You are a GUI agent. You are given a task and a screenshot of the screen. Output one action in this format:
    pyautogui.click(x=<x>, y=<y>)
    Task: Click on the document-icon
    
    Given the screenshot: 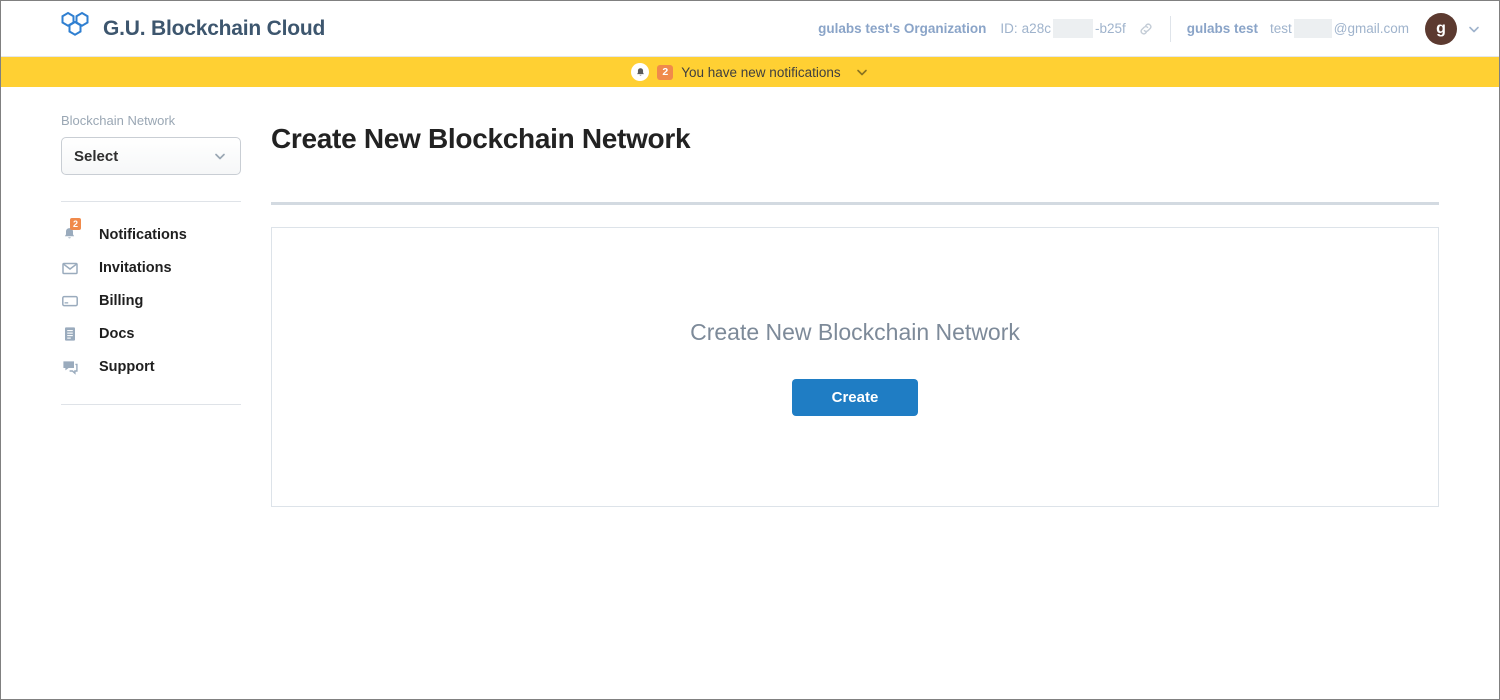 What is the action you would take?
    pyautogui.click(x=72, y=334)
    